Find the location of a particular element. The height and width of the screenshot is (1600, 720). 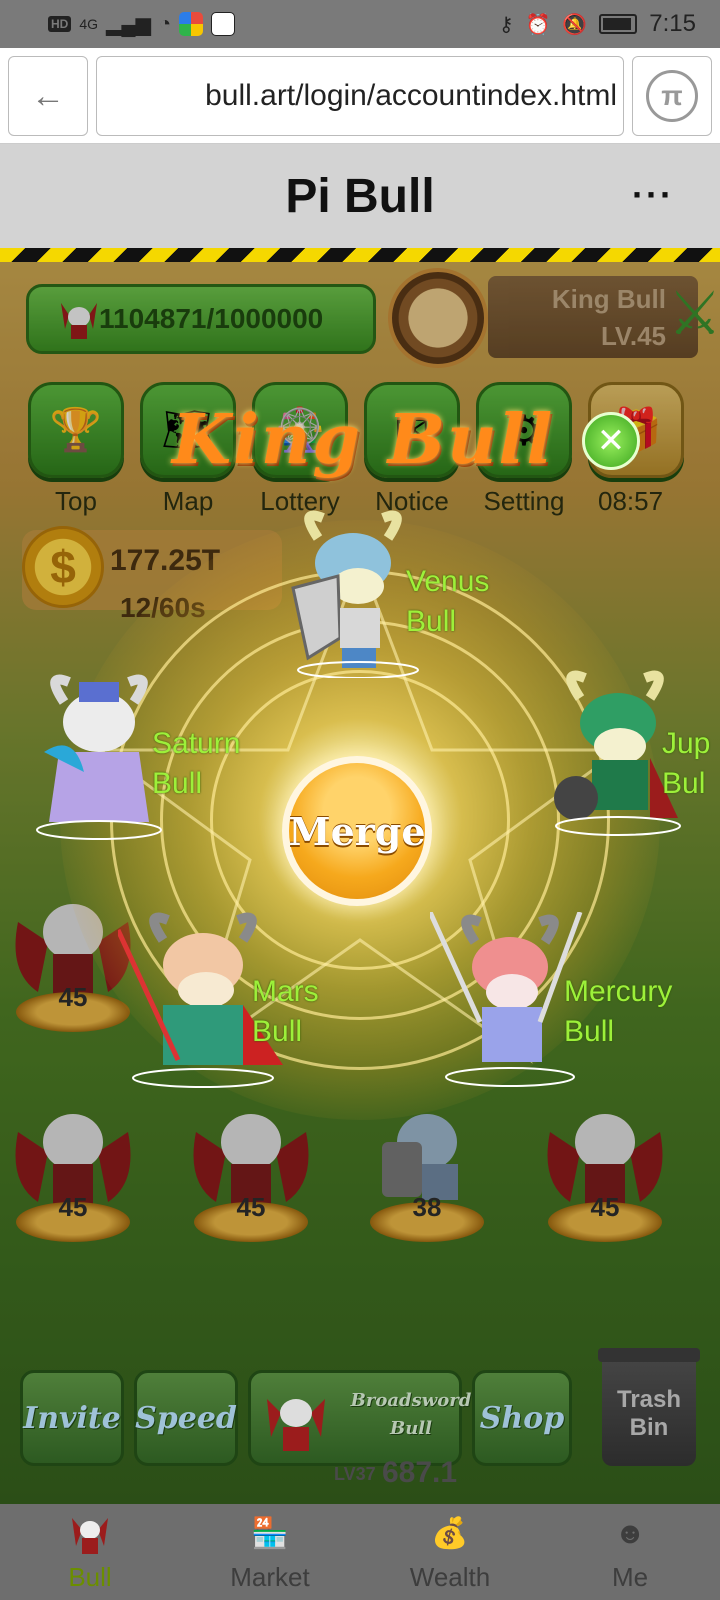

browser-bar: ← bull.art/login/accountindex.html π is located at coordinates (360, 96).